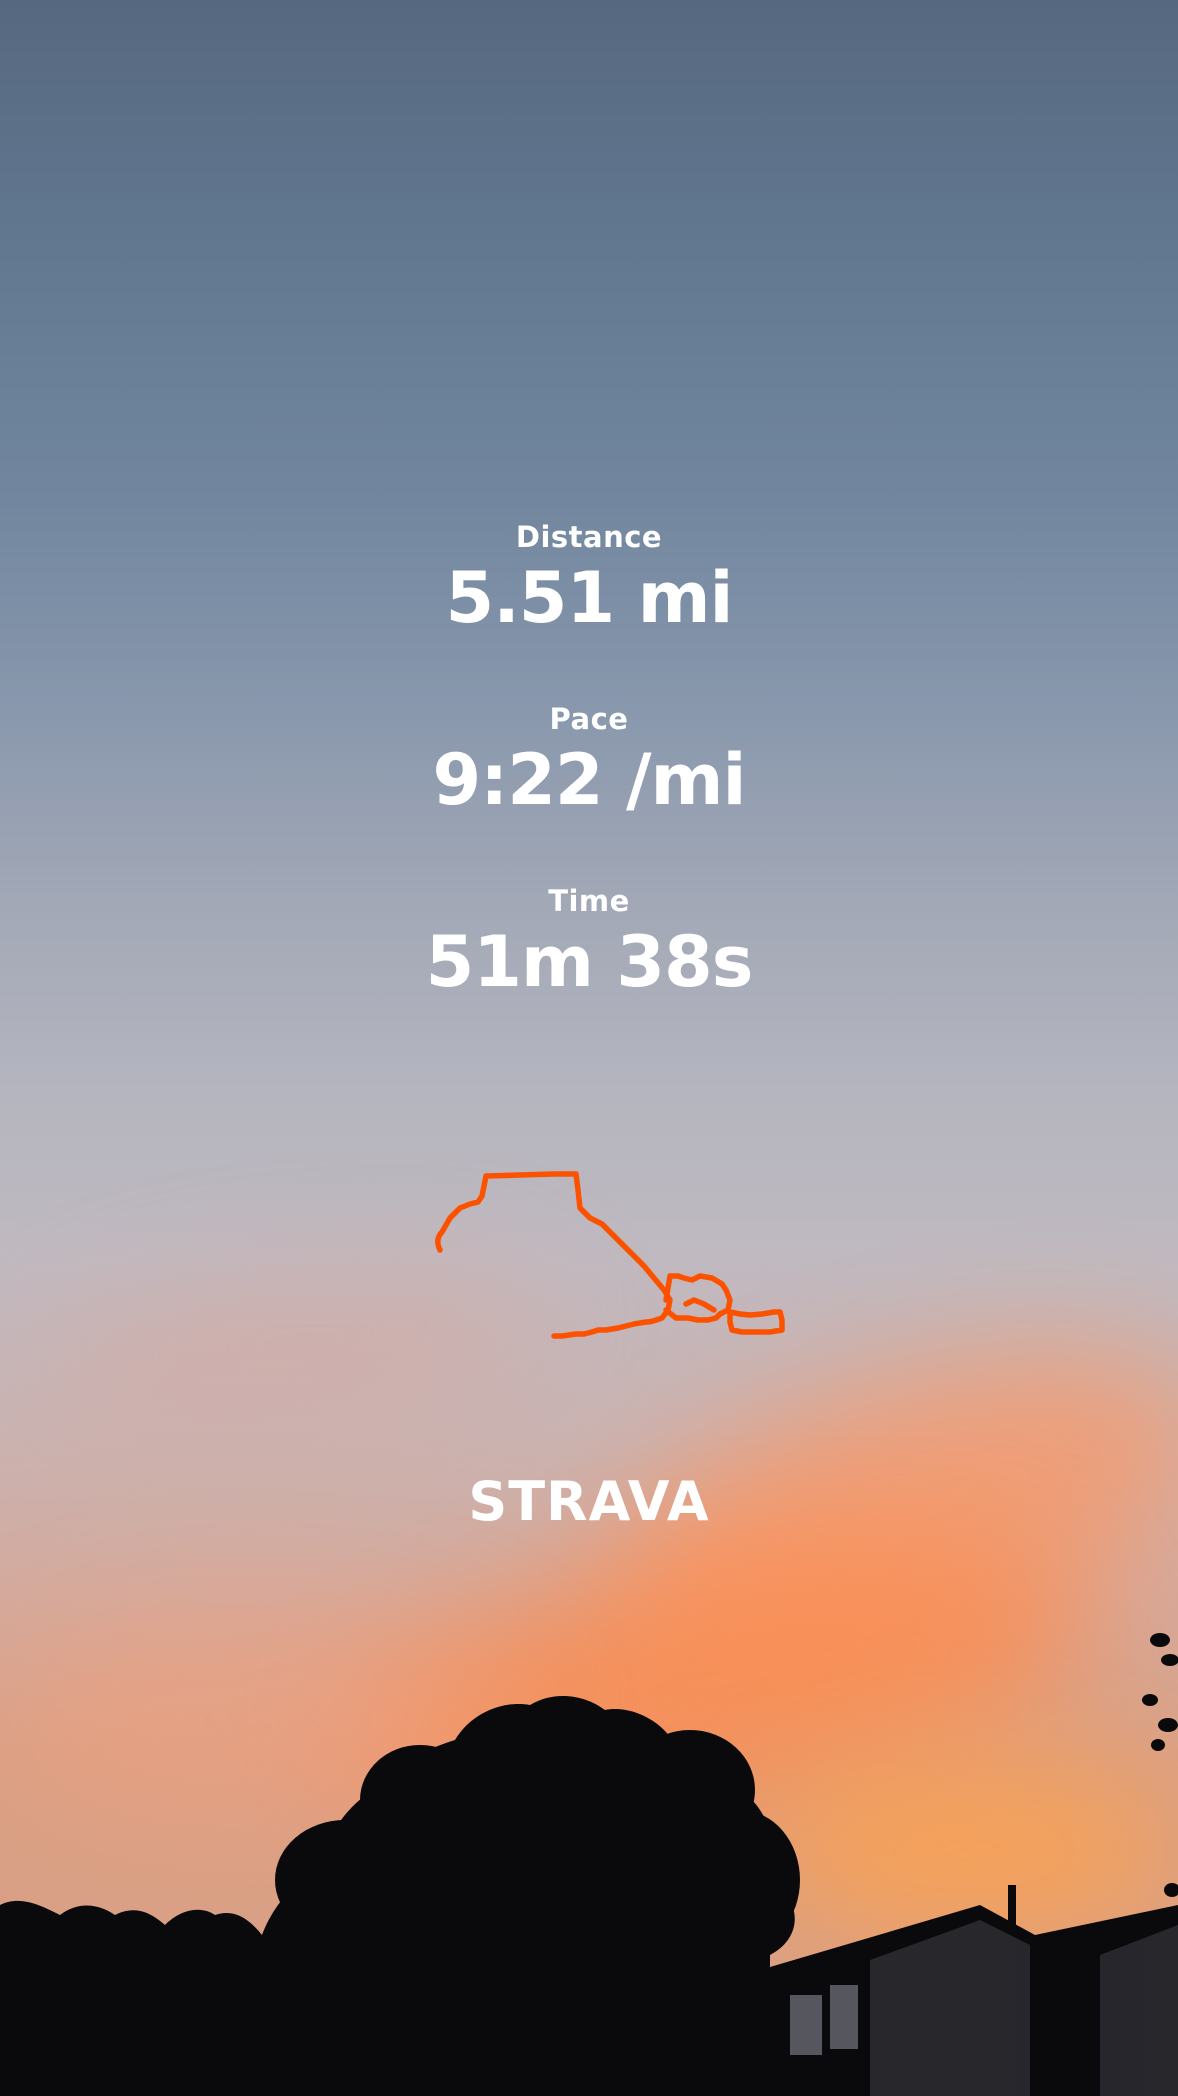  I want to click on route-map-trace, so click(610, 1255).